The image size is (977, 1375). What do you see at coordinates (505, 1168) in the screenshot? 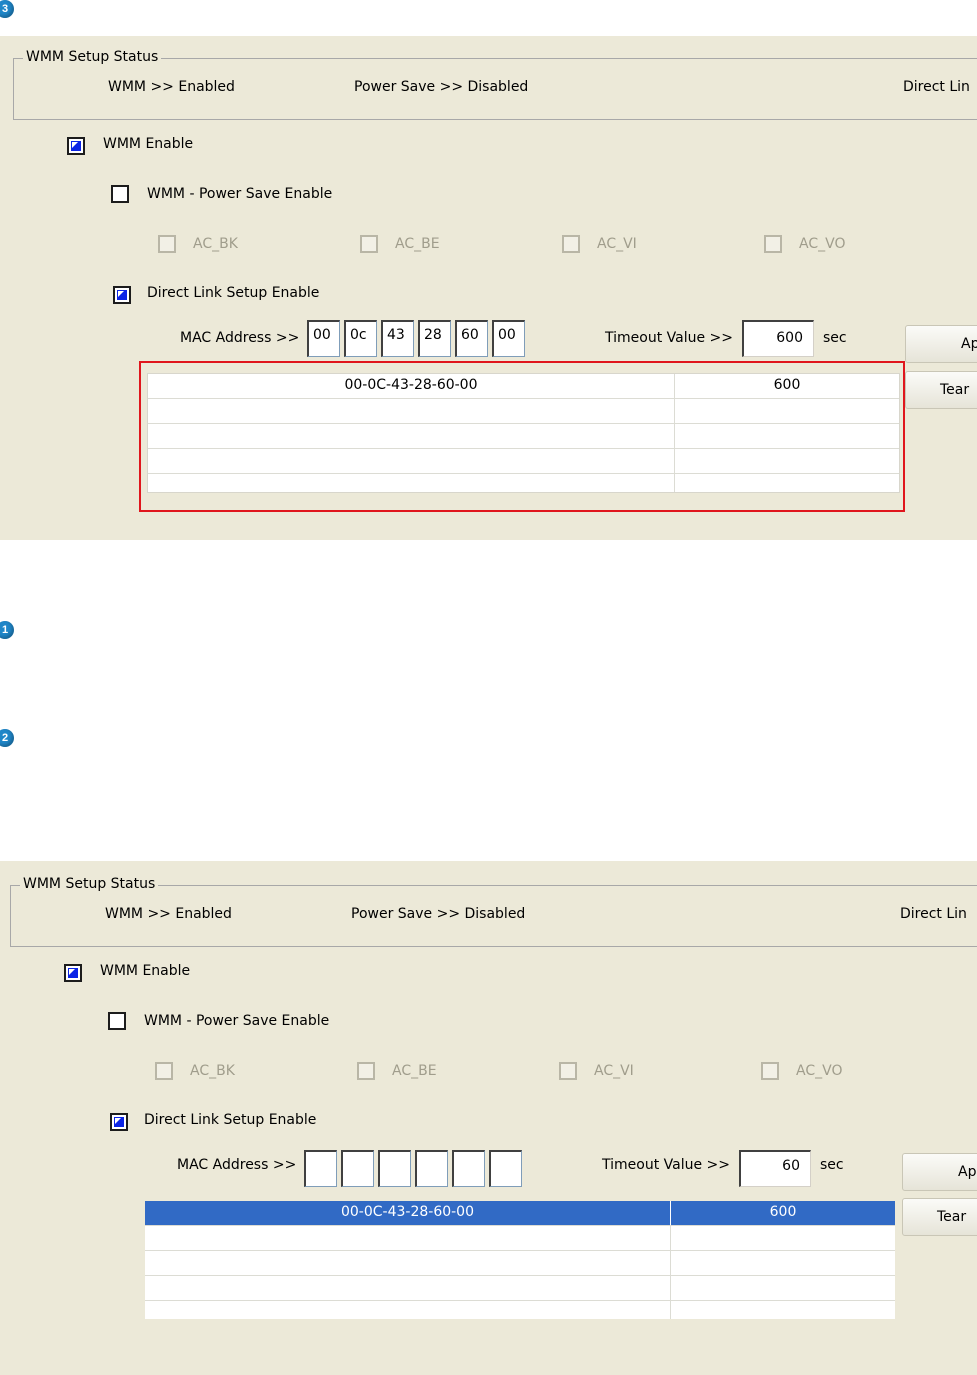
I see `mac-octet-6-input` at bounding box center [505, 1168].